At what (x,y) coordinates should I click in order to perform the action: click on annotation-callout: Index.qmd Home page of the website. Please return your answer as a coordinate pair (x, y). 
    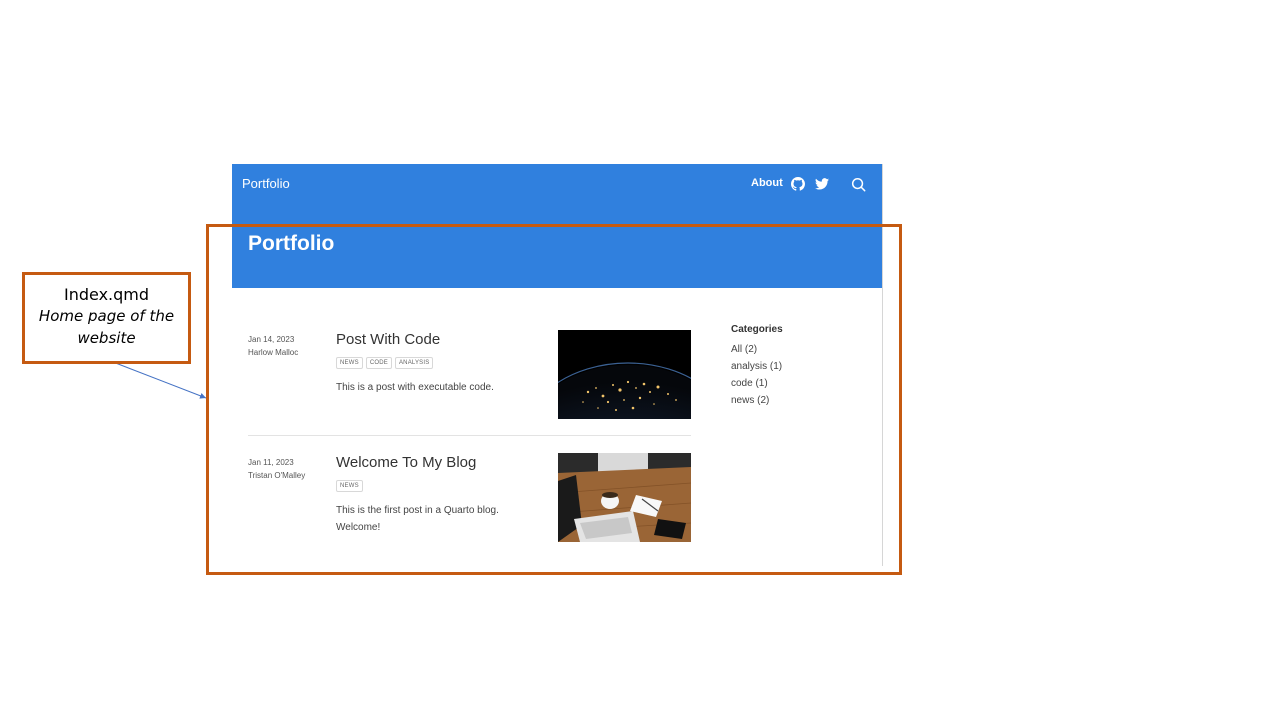
    Looking at the image, I should click on (106, 318).